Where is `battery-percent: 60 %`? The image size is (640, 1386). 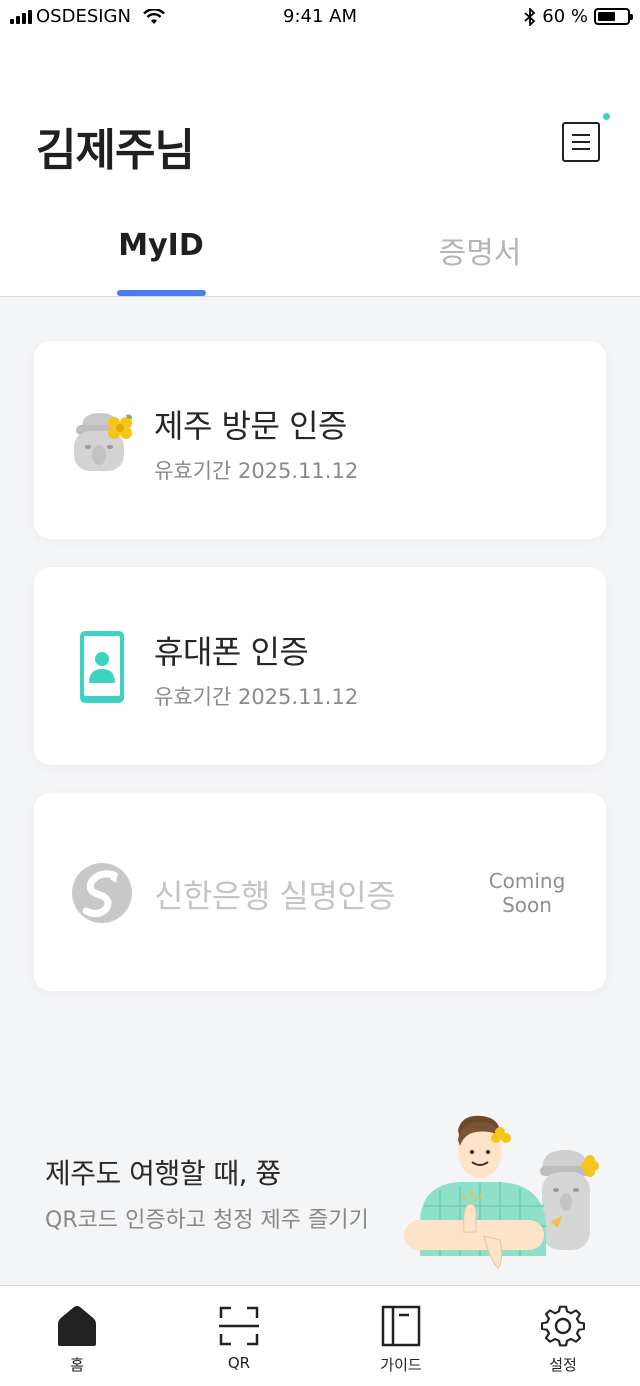 battery-percent: 60 % is located at coordinates (565, 16).